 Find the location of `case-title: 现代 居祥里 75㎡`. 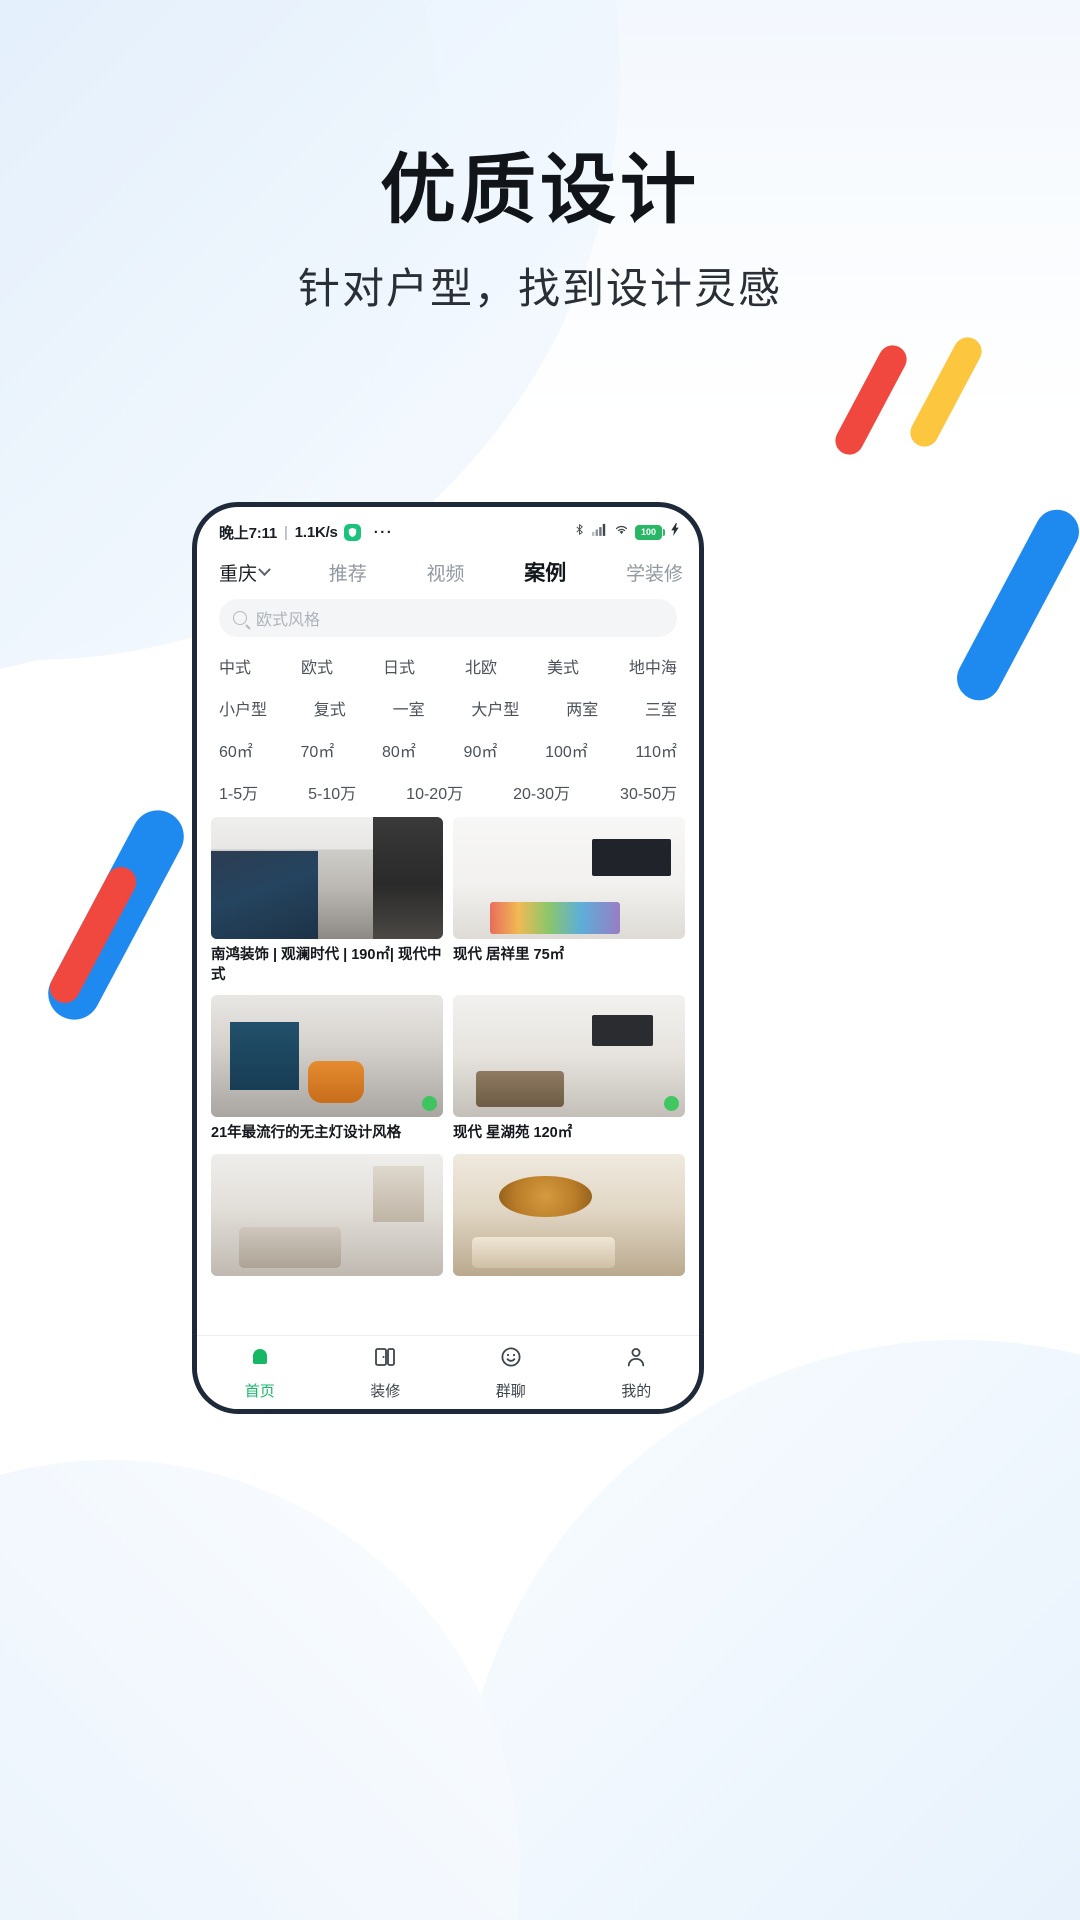

case-title: 现代 居祥里 75㎡ is located at coordinates (509, 955).